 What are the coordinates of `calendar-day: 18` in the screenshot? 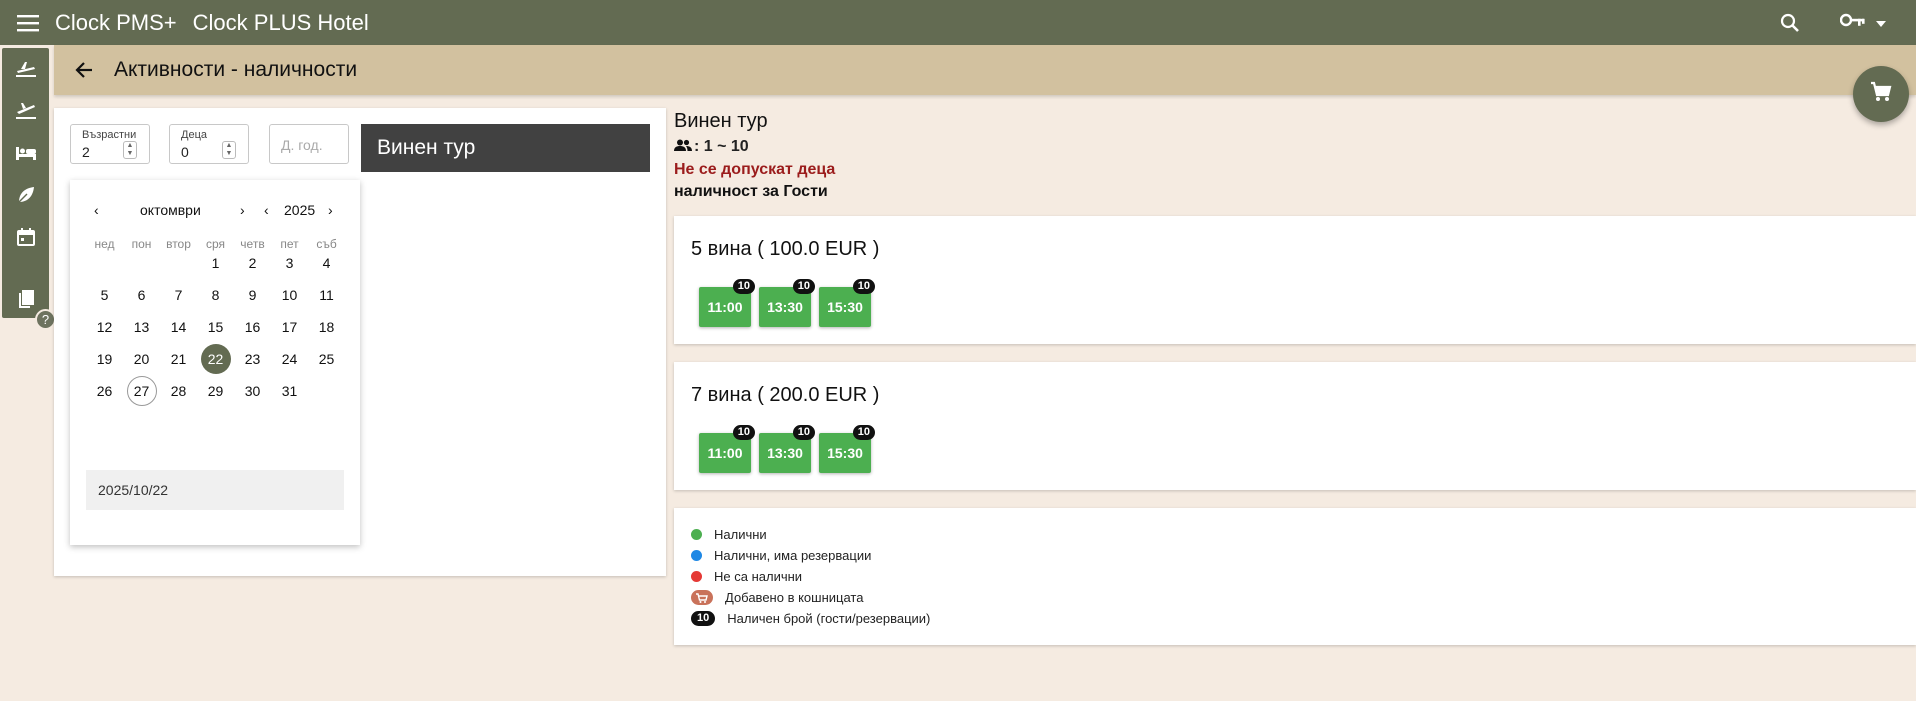 It's located at (327, 327).